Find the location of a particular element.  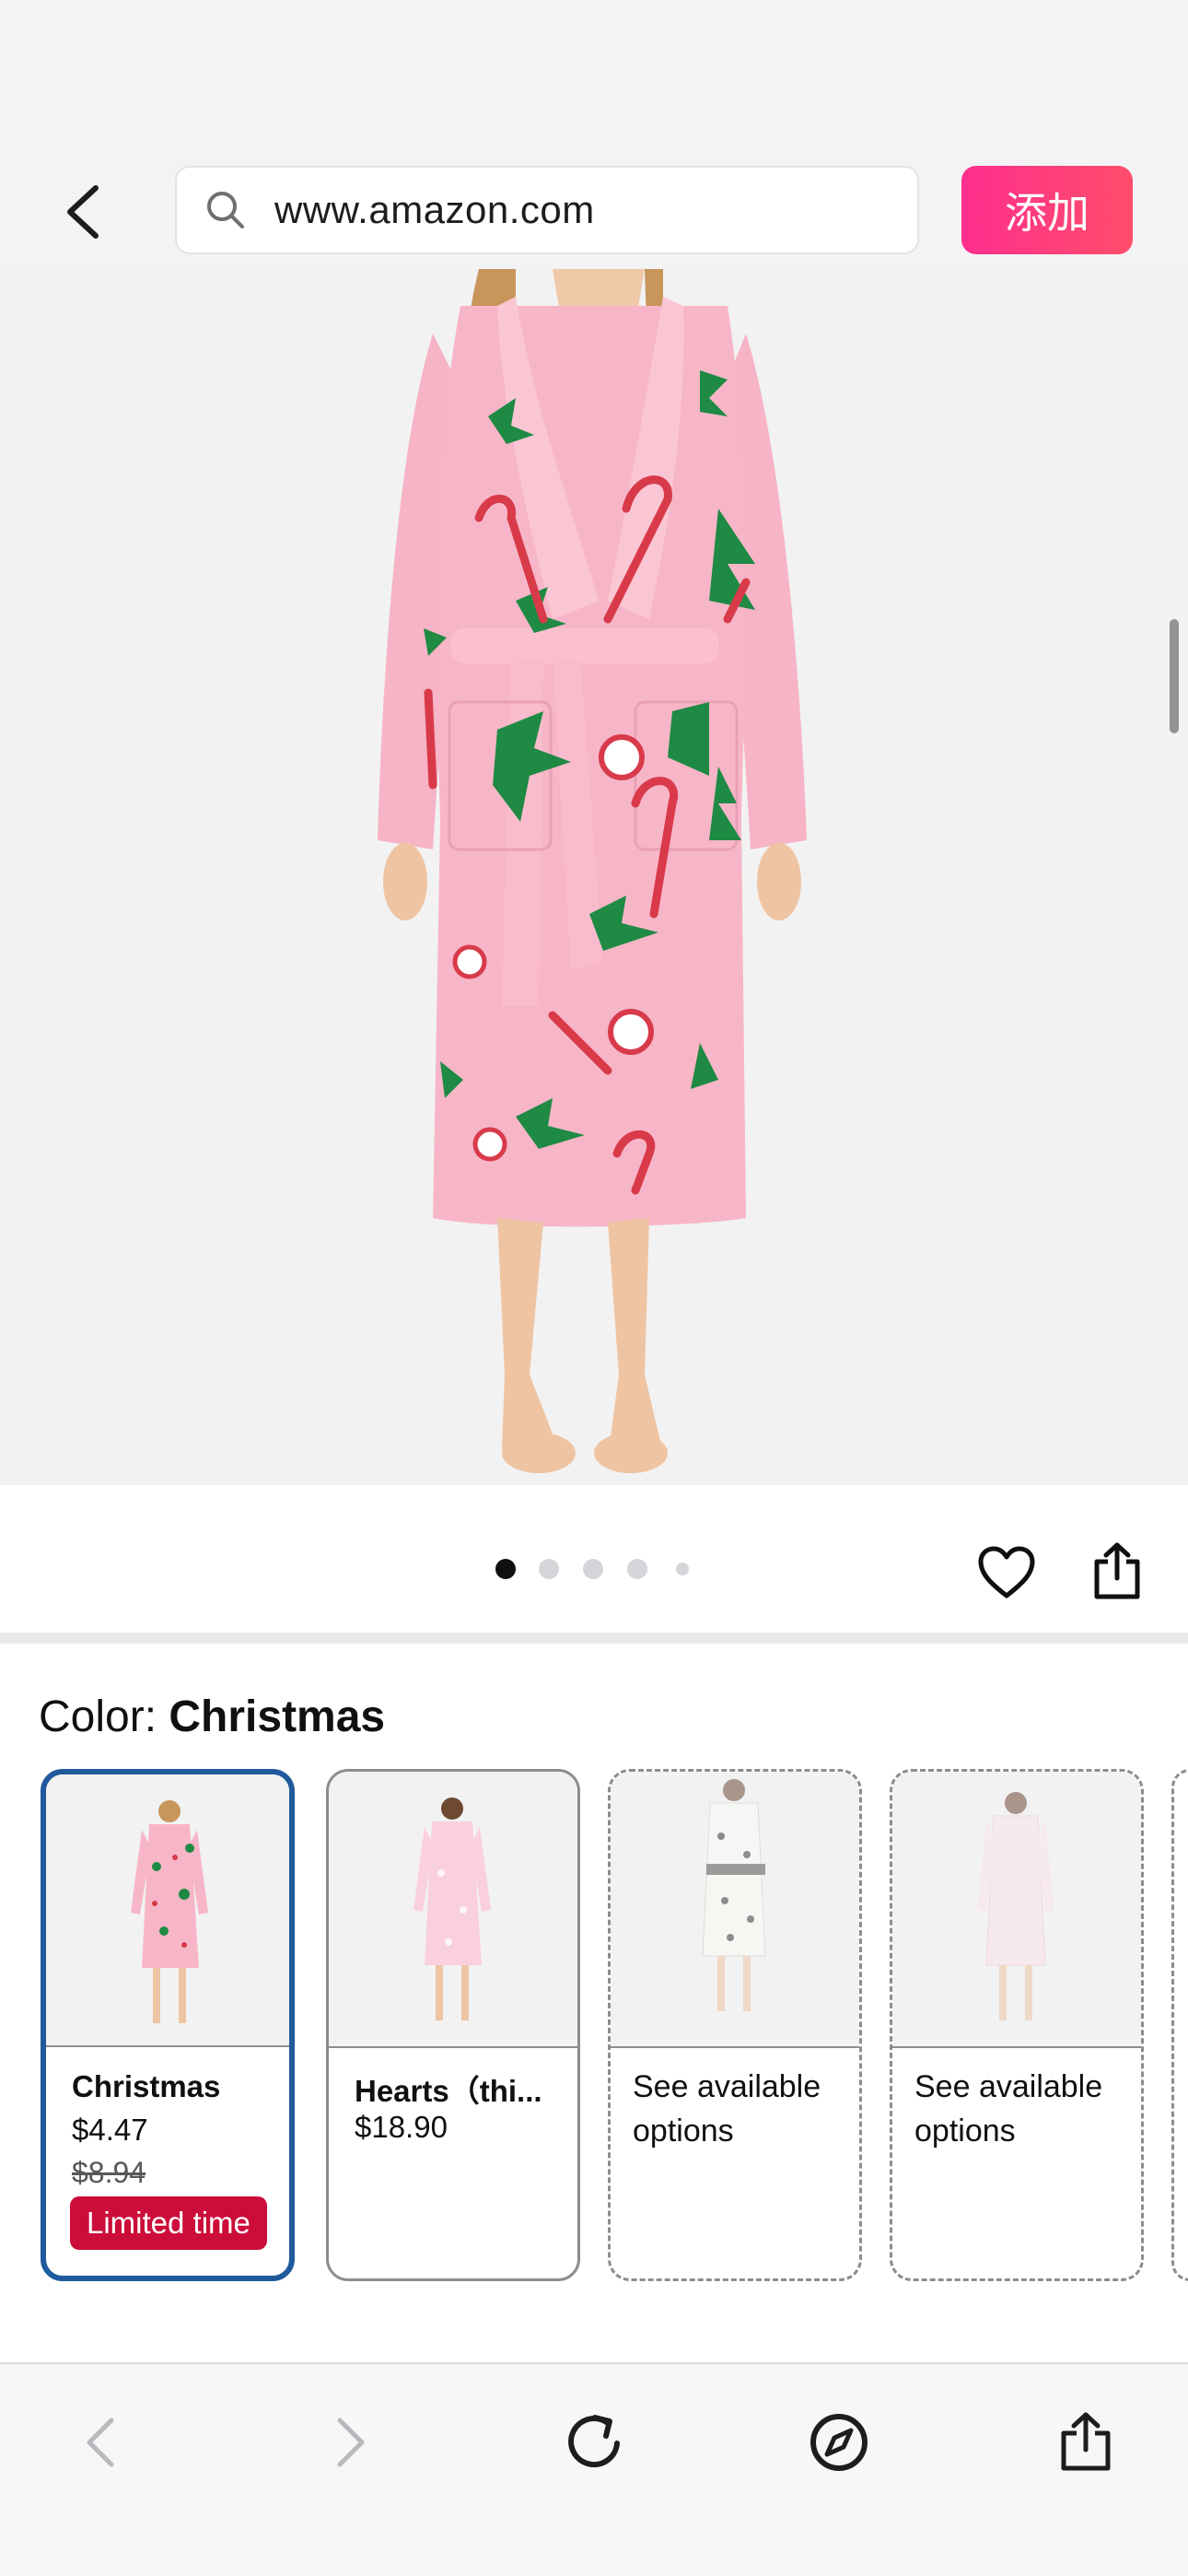

browser-bottom-toolbar is located at coordinates (594, 2469).